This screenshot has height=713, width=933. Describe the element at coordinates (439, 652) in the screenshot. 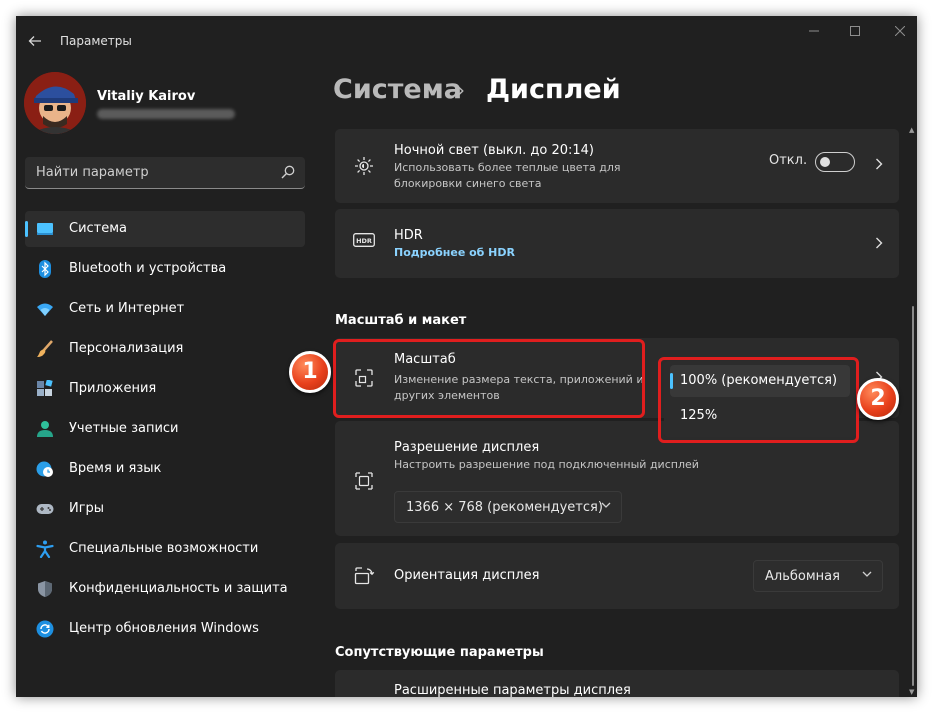

I see `related-settings-section-title: Сопутствующие параметры` at that location.